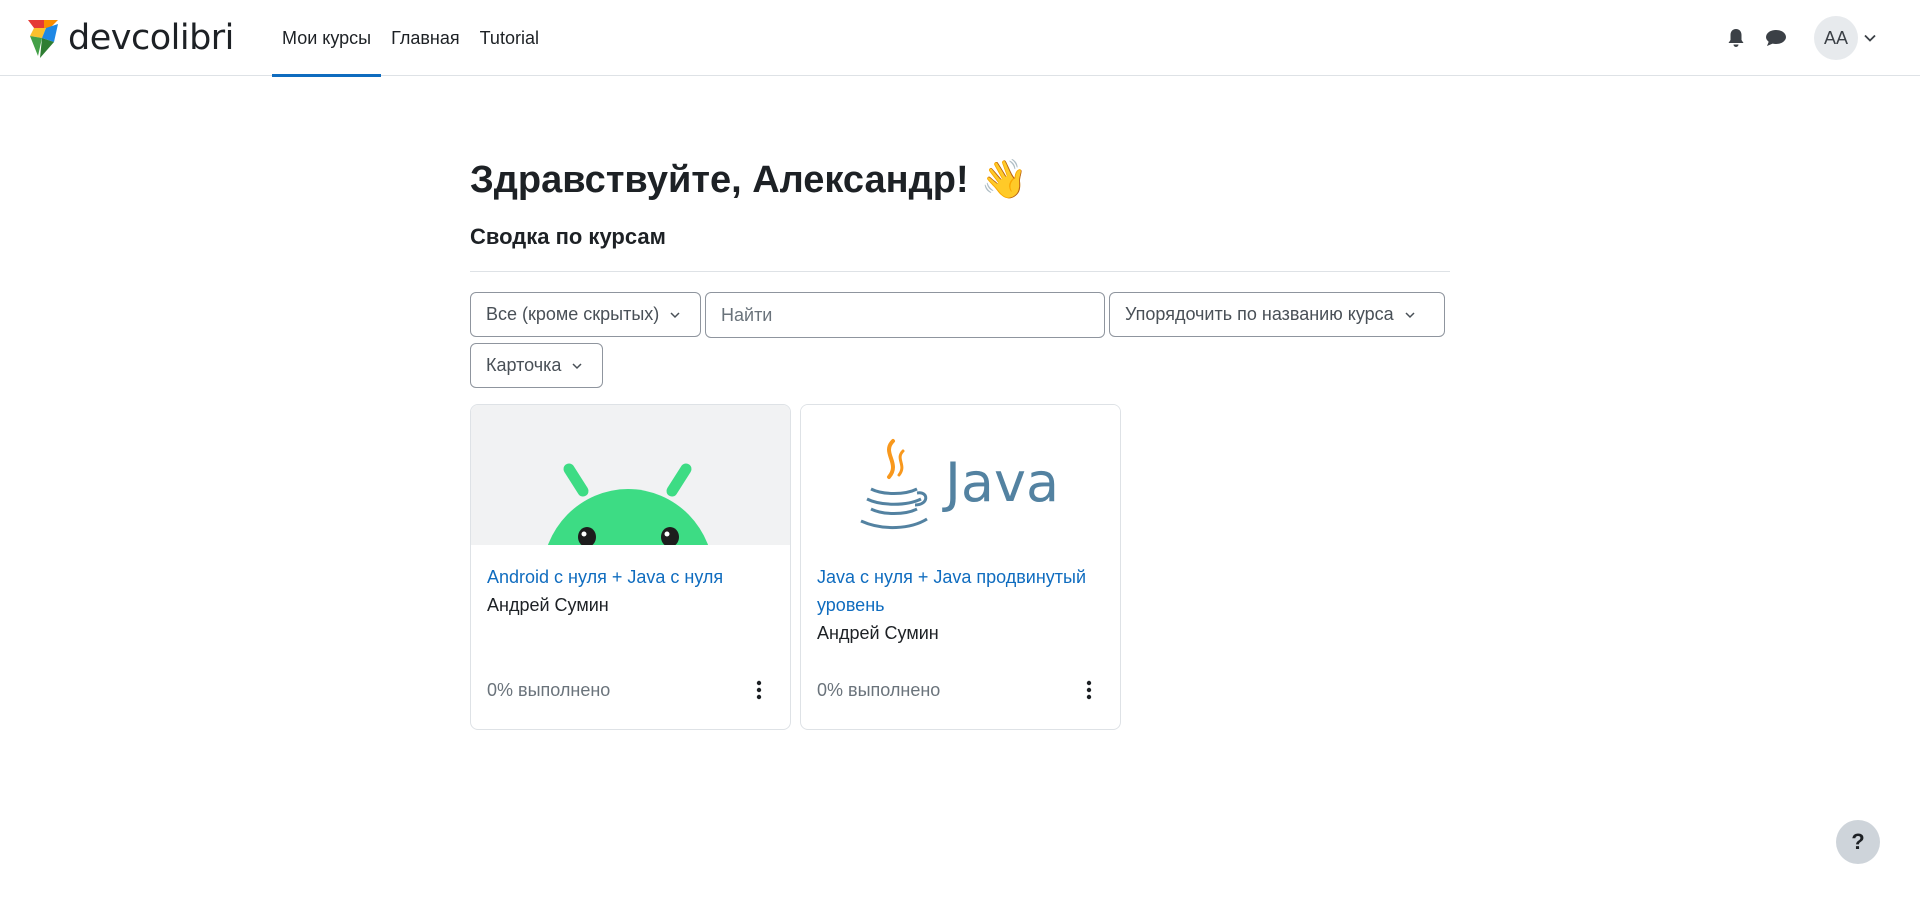 The width and height of the screenshot is (1920, 905). Describe the element at coordinates (1858, 842) in the screenshot. I see `help-button: ?` at that location.